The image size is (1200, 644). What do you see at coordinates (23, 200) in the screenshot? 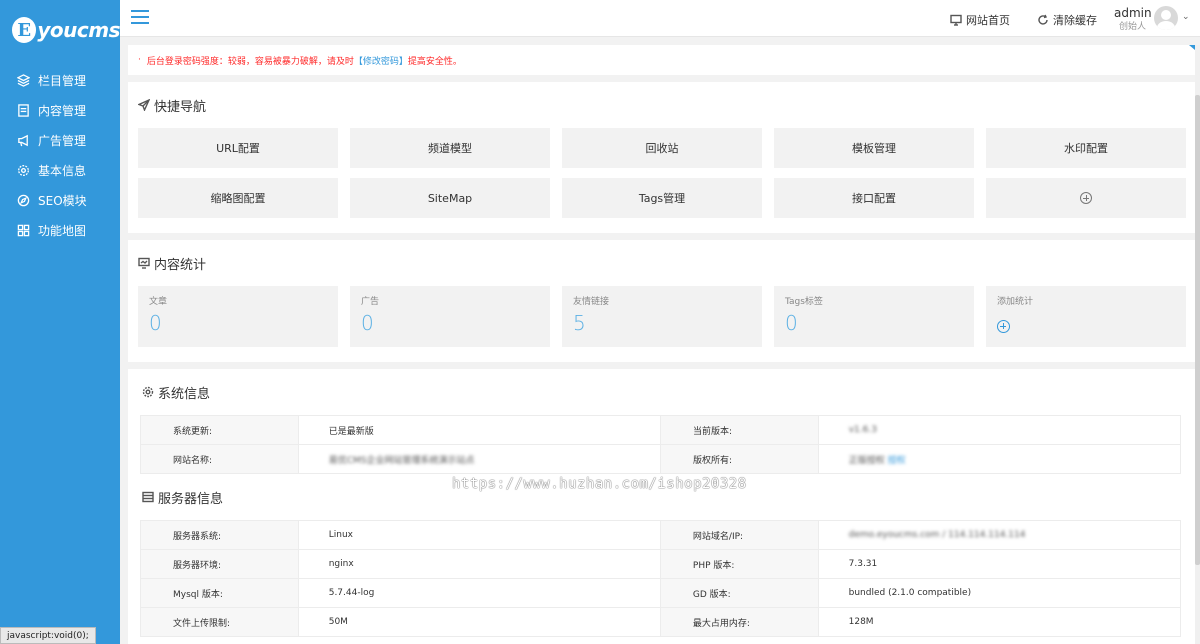
I see `compass-icon` at bounding box center [23, 200].